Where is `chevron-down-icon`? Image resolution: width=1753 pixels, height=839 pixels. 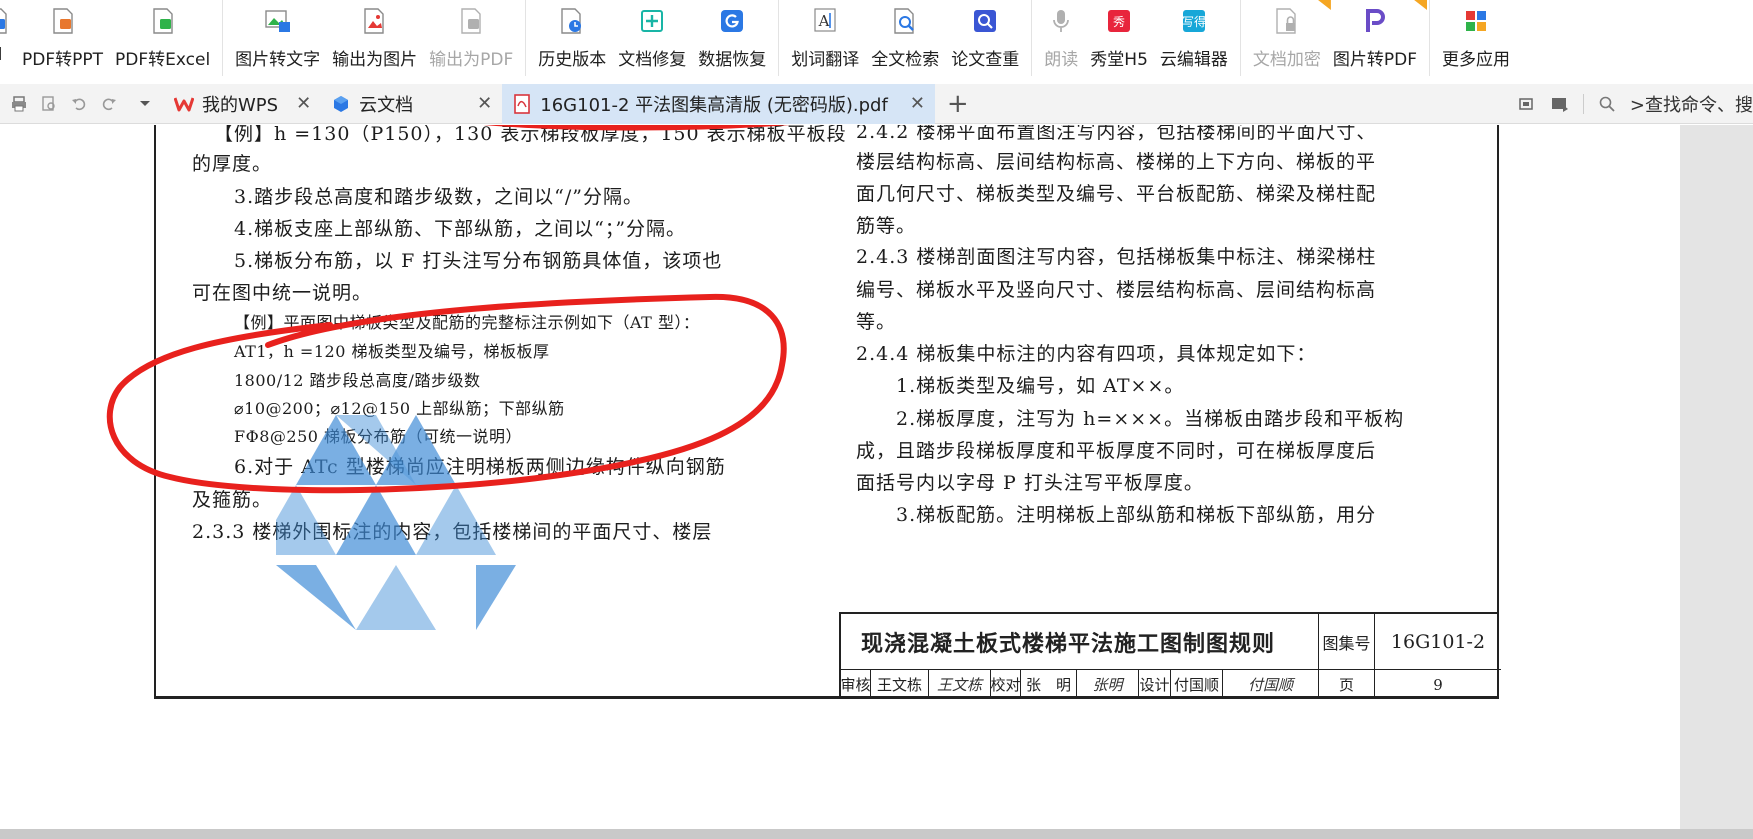 chevron-down-icon is located at coordinates (145, 104).